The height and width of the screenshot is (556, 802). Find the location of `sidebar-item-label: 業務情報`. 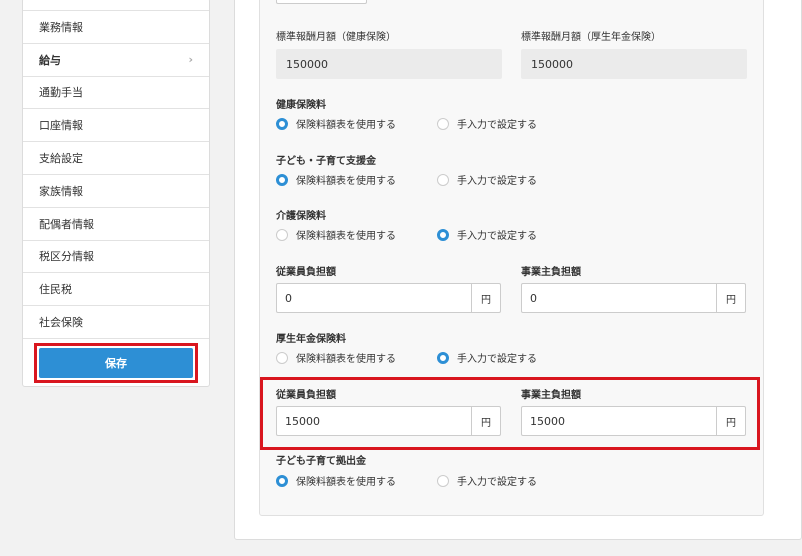

sidebar-item-label: 業務情報 is located at coordinates (61, 27).